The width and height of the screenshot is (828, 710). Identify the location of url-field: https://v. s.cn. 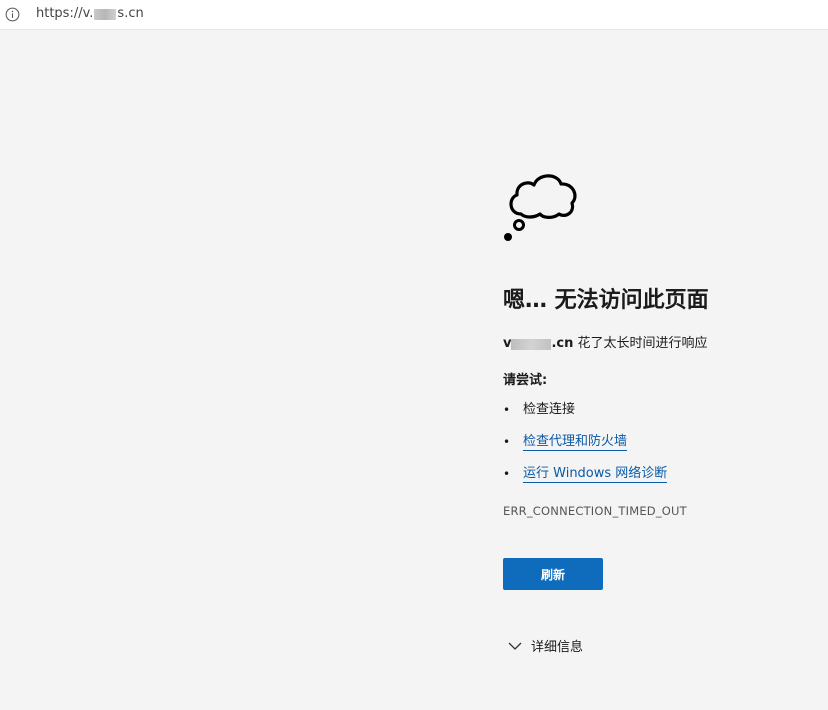
(90, 13).